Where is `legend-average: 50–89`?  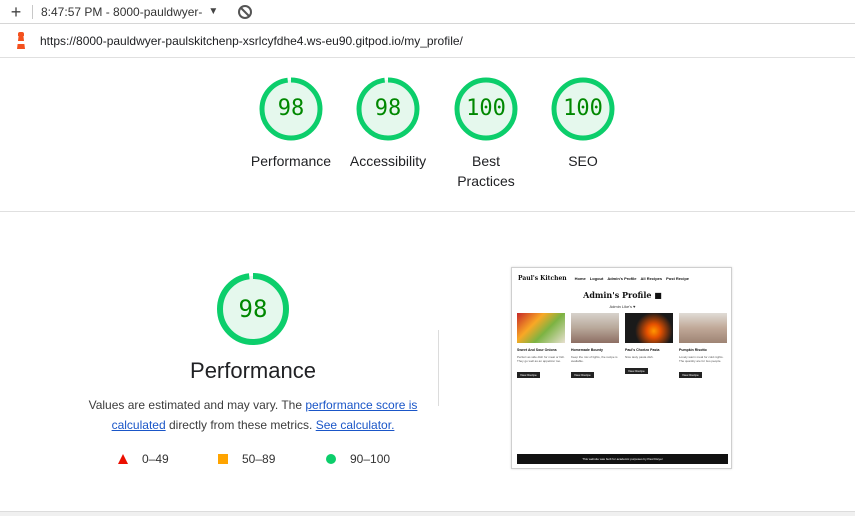
legend-average: 50–89 is located at coordinates (246, 459).